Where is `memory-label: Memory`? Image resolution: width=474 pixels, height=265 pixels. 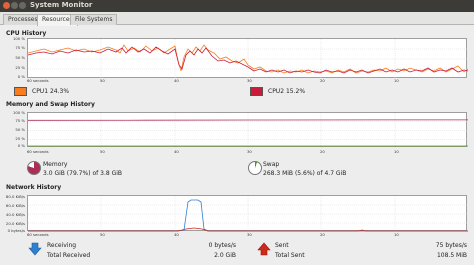 memory-label: Memory is located at coordinates (55, 164).